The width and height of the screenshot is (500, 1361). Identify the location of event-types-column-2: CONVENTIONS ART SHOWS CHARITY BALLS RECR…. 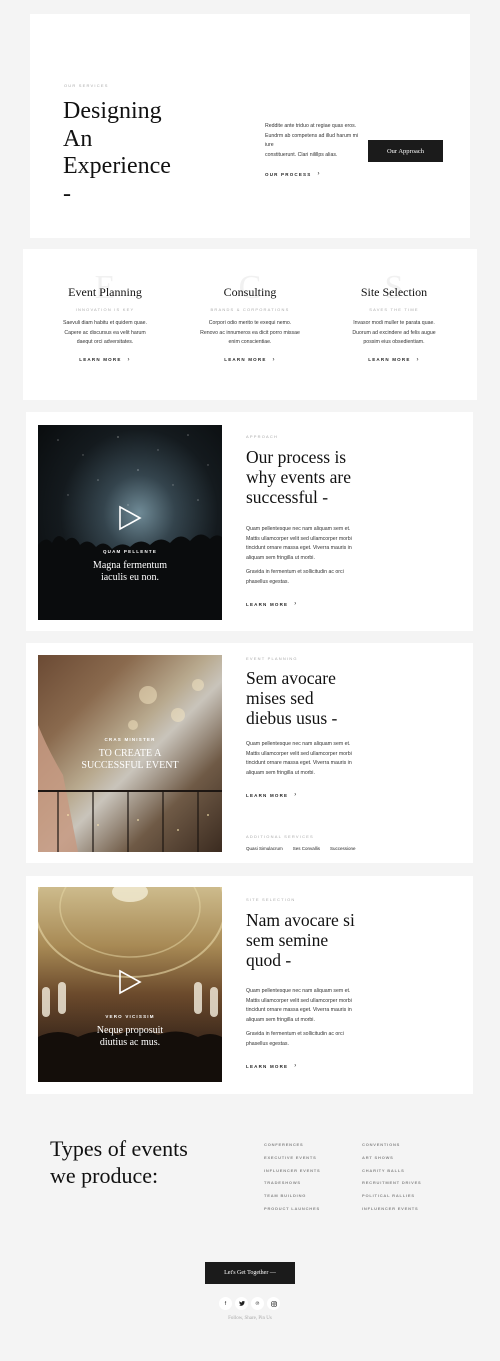
(392, 1177).